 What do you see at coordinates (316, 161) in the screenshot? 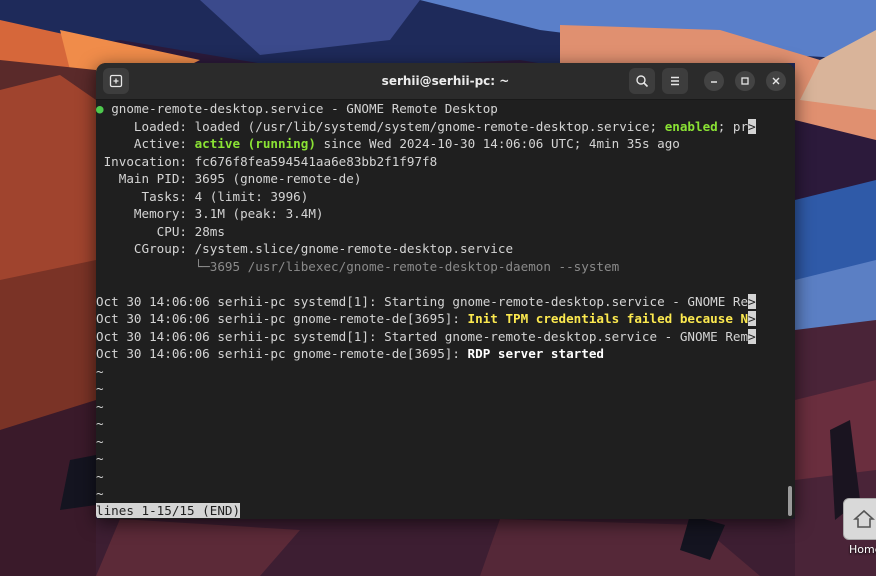
I see `invocation-id: fc676f8fea594541aa6e83bb2f1f97f8` at bounding box center [316, 161].